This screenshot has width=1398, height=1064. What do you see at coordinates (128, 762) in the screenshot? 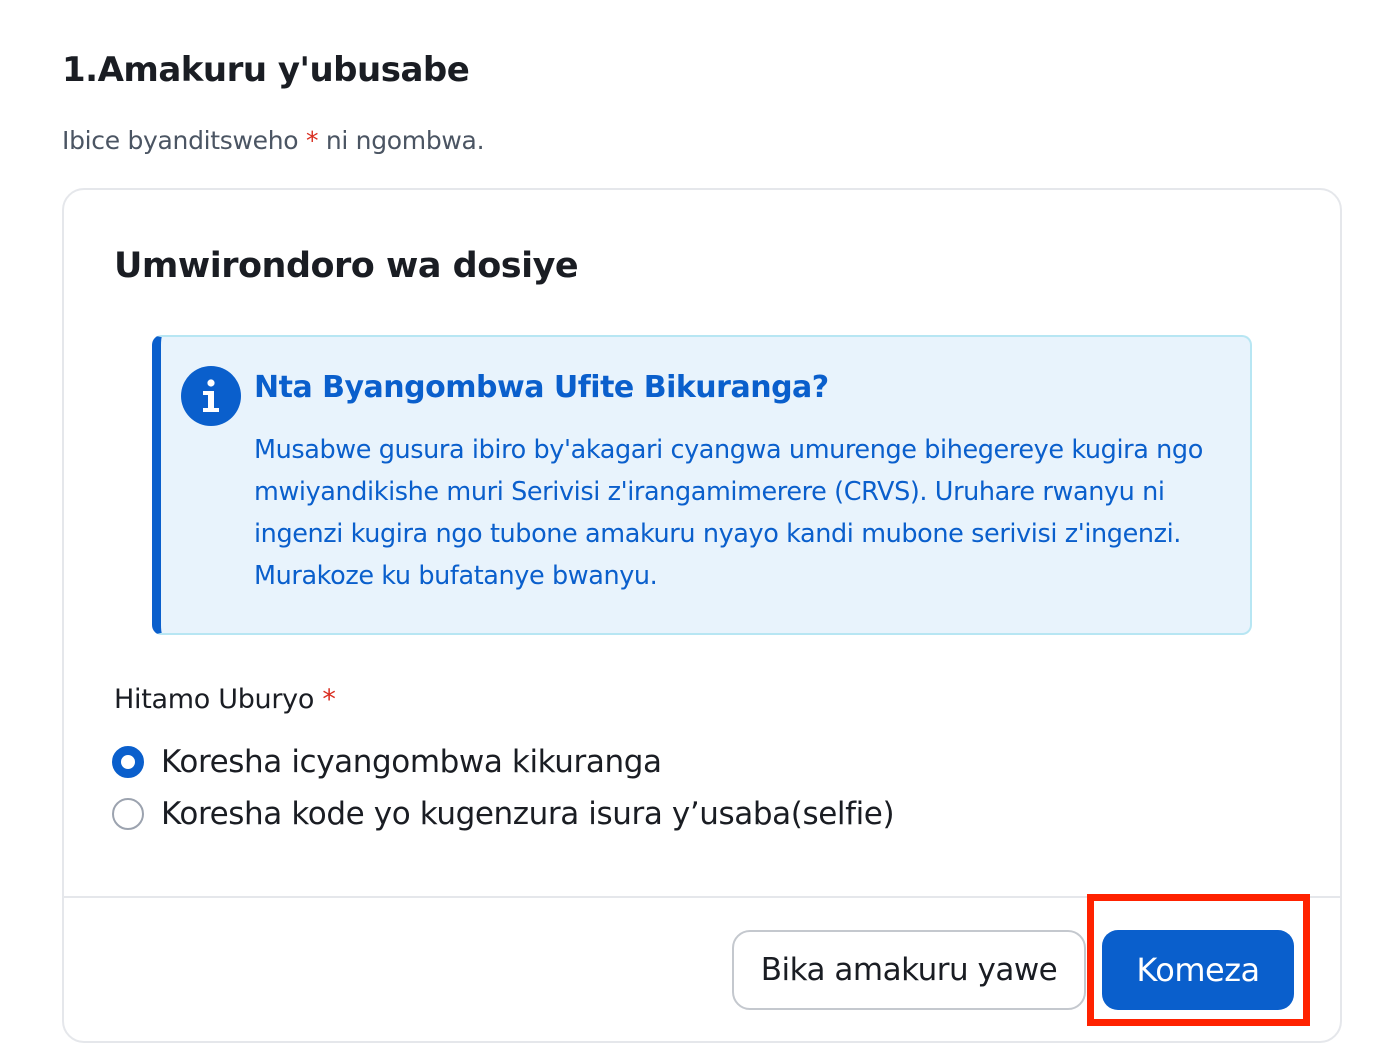
I see `radio-button-checked` at bounding box center [128, 762].